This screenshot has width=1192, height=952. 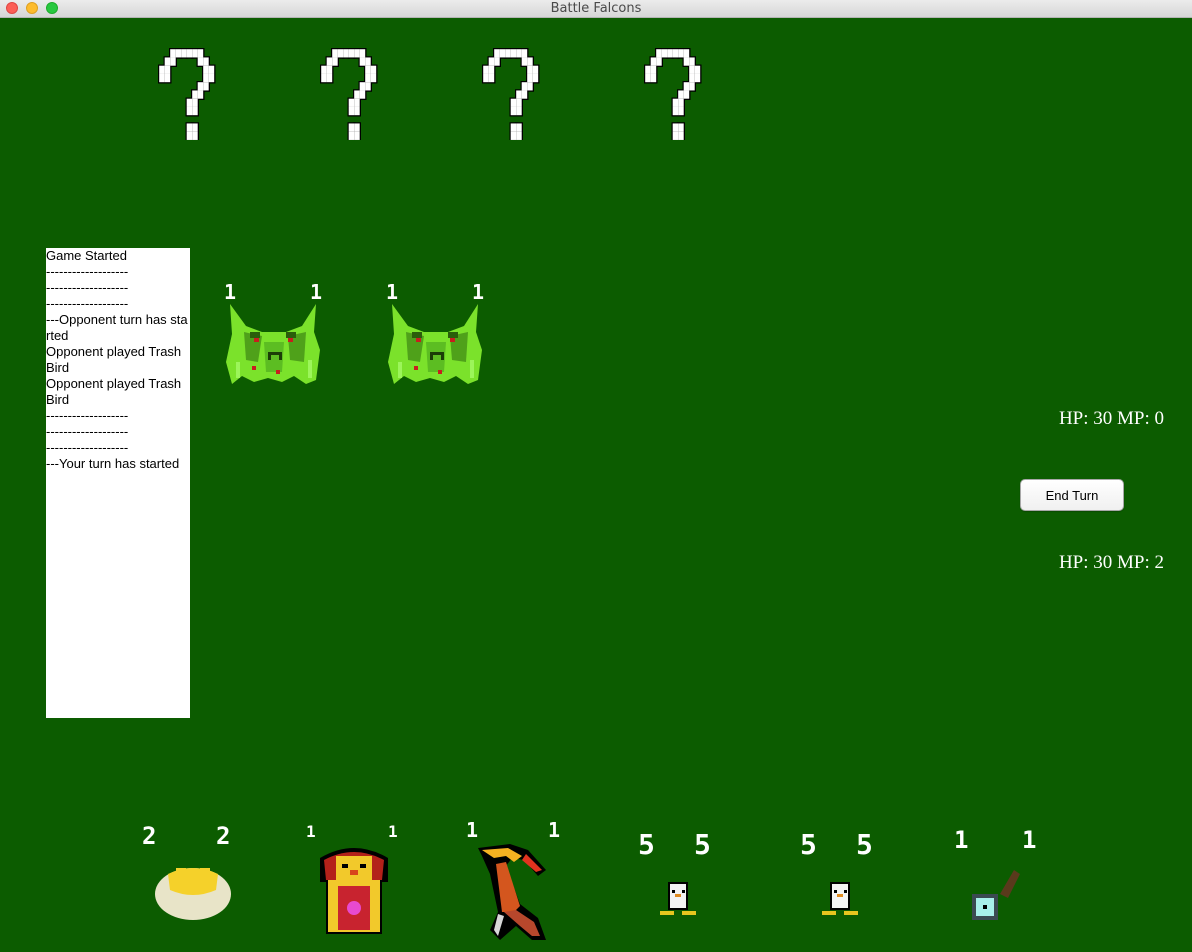 I want to click on opponent-minion-trash-bird-1: 1 1, so click(x=274, y=335).